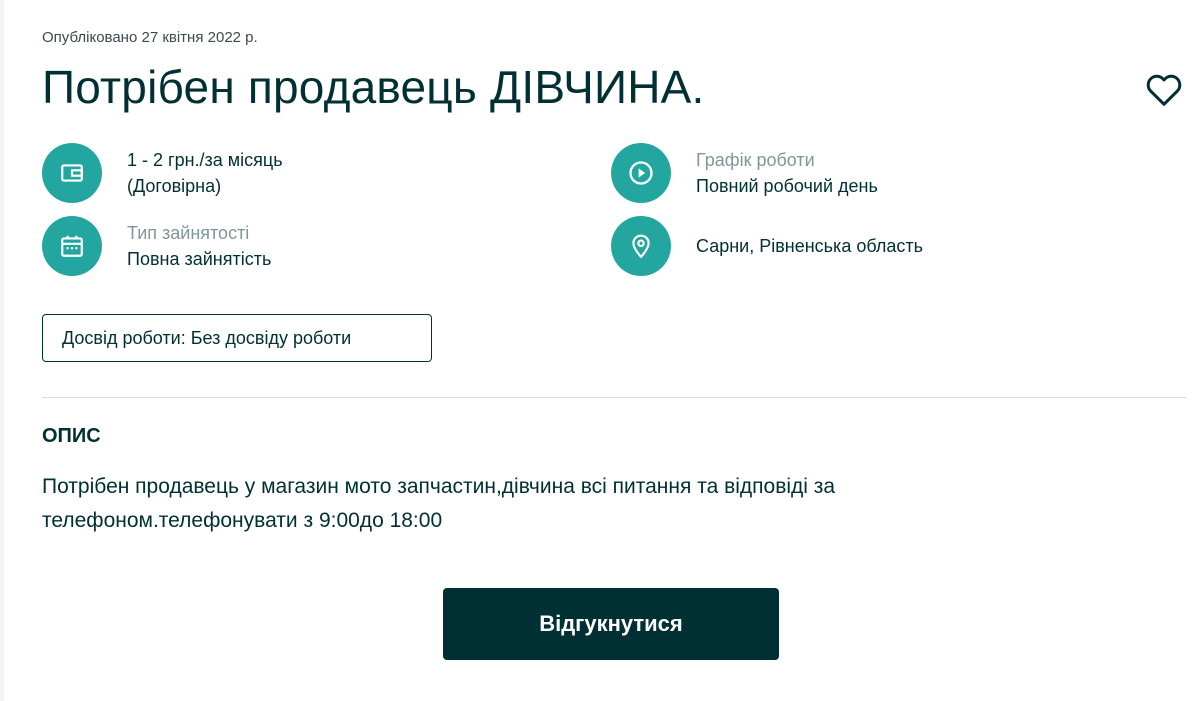  What do you see at coordinates (237, 338) in the screenshot?
I see `experience-tag: Досвід роботи: Без досвіду роботи` at bounding box center [237, 338].